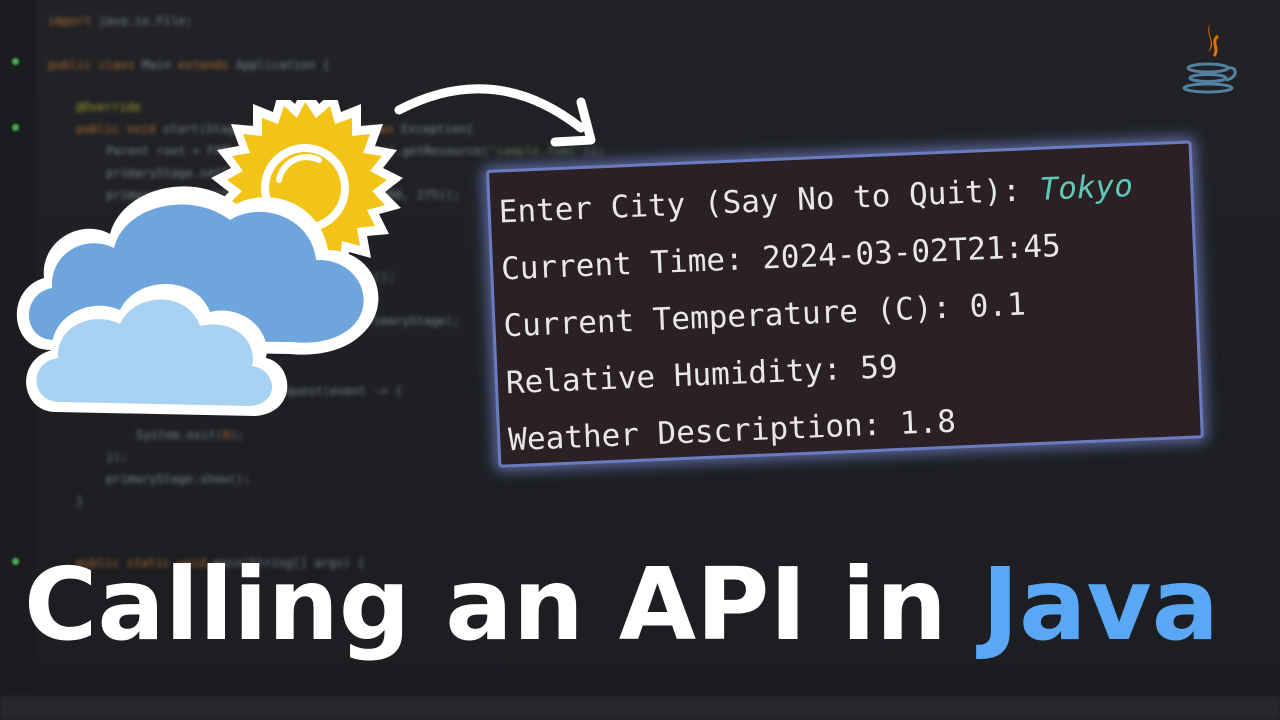 This screenshot has width=1280, height=720. I want to click on city-input-value: Tokyo, so click(1086, 187).